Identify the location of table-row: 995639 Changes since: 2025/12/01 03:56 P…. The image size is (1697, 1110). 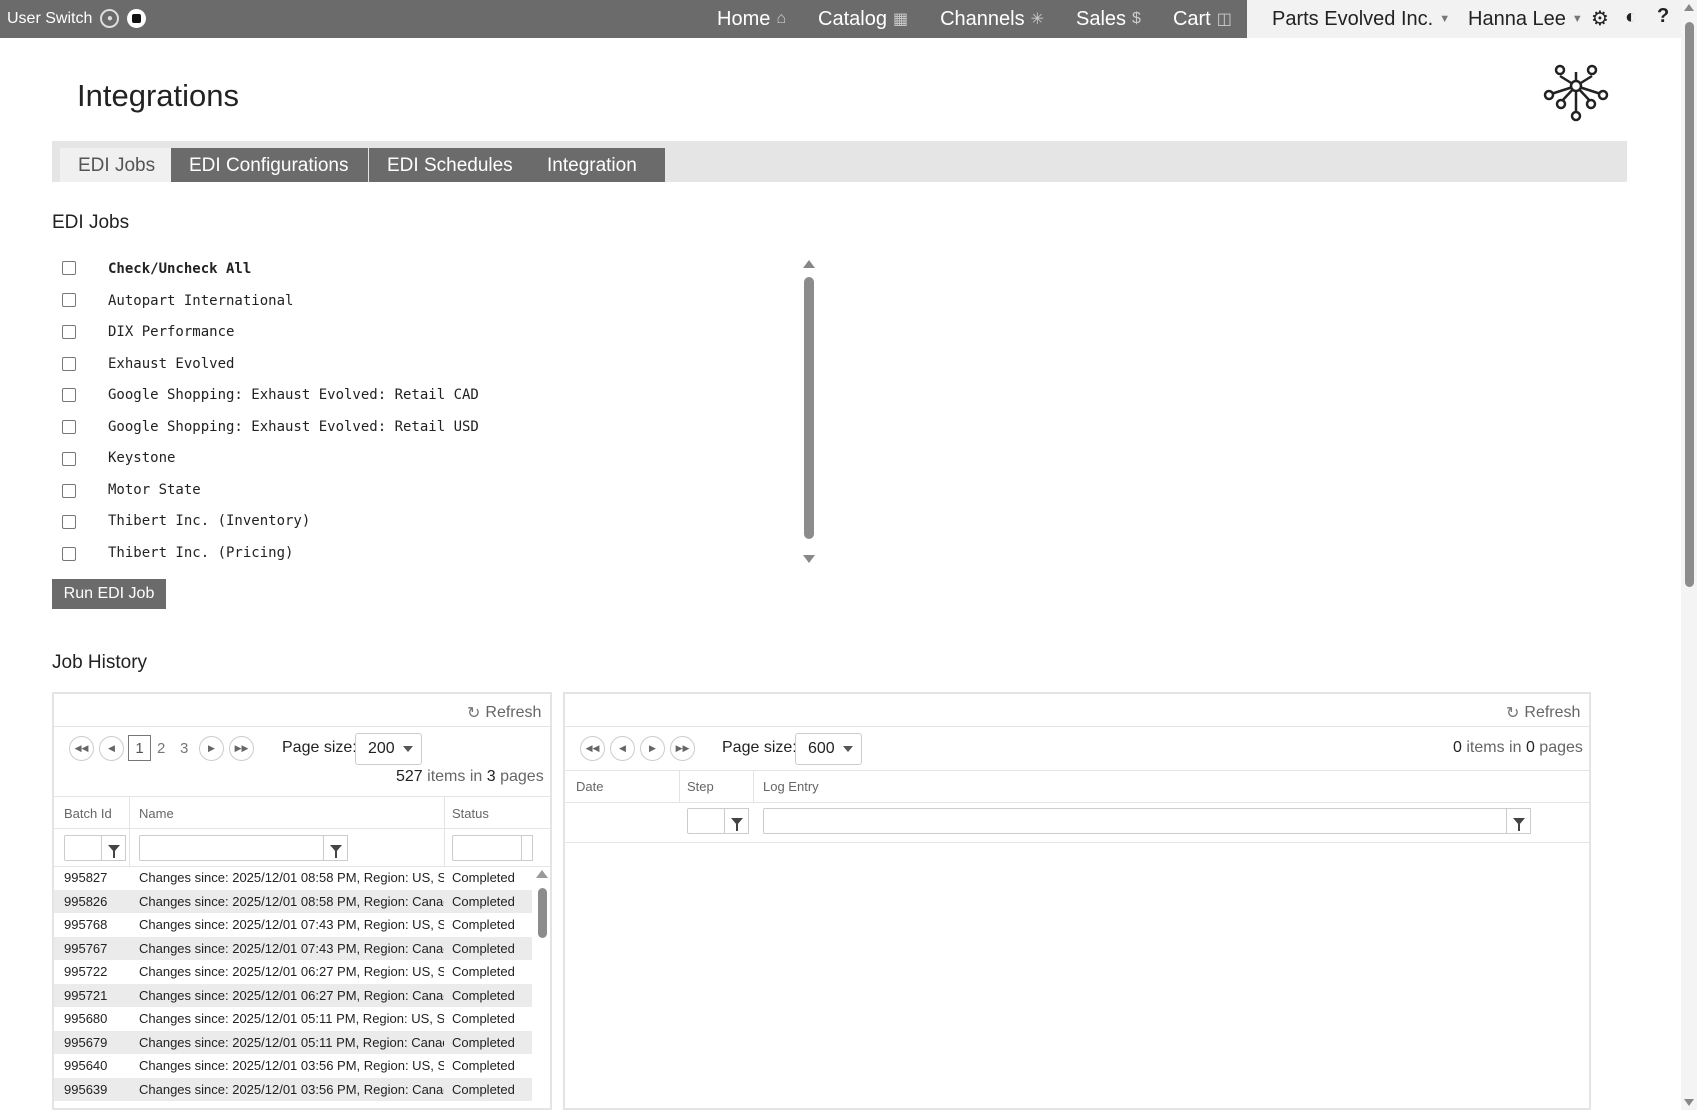
(293, 1089).